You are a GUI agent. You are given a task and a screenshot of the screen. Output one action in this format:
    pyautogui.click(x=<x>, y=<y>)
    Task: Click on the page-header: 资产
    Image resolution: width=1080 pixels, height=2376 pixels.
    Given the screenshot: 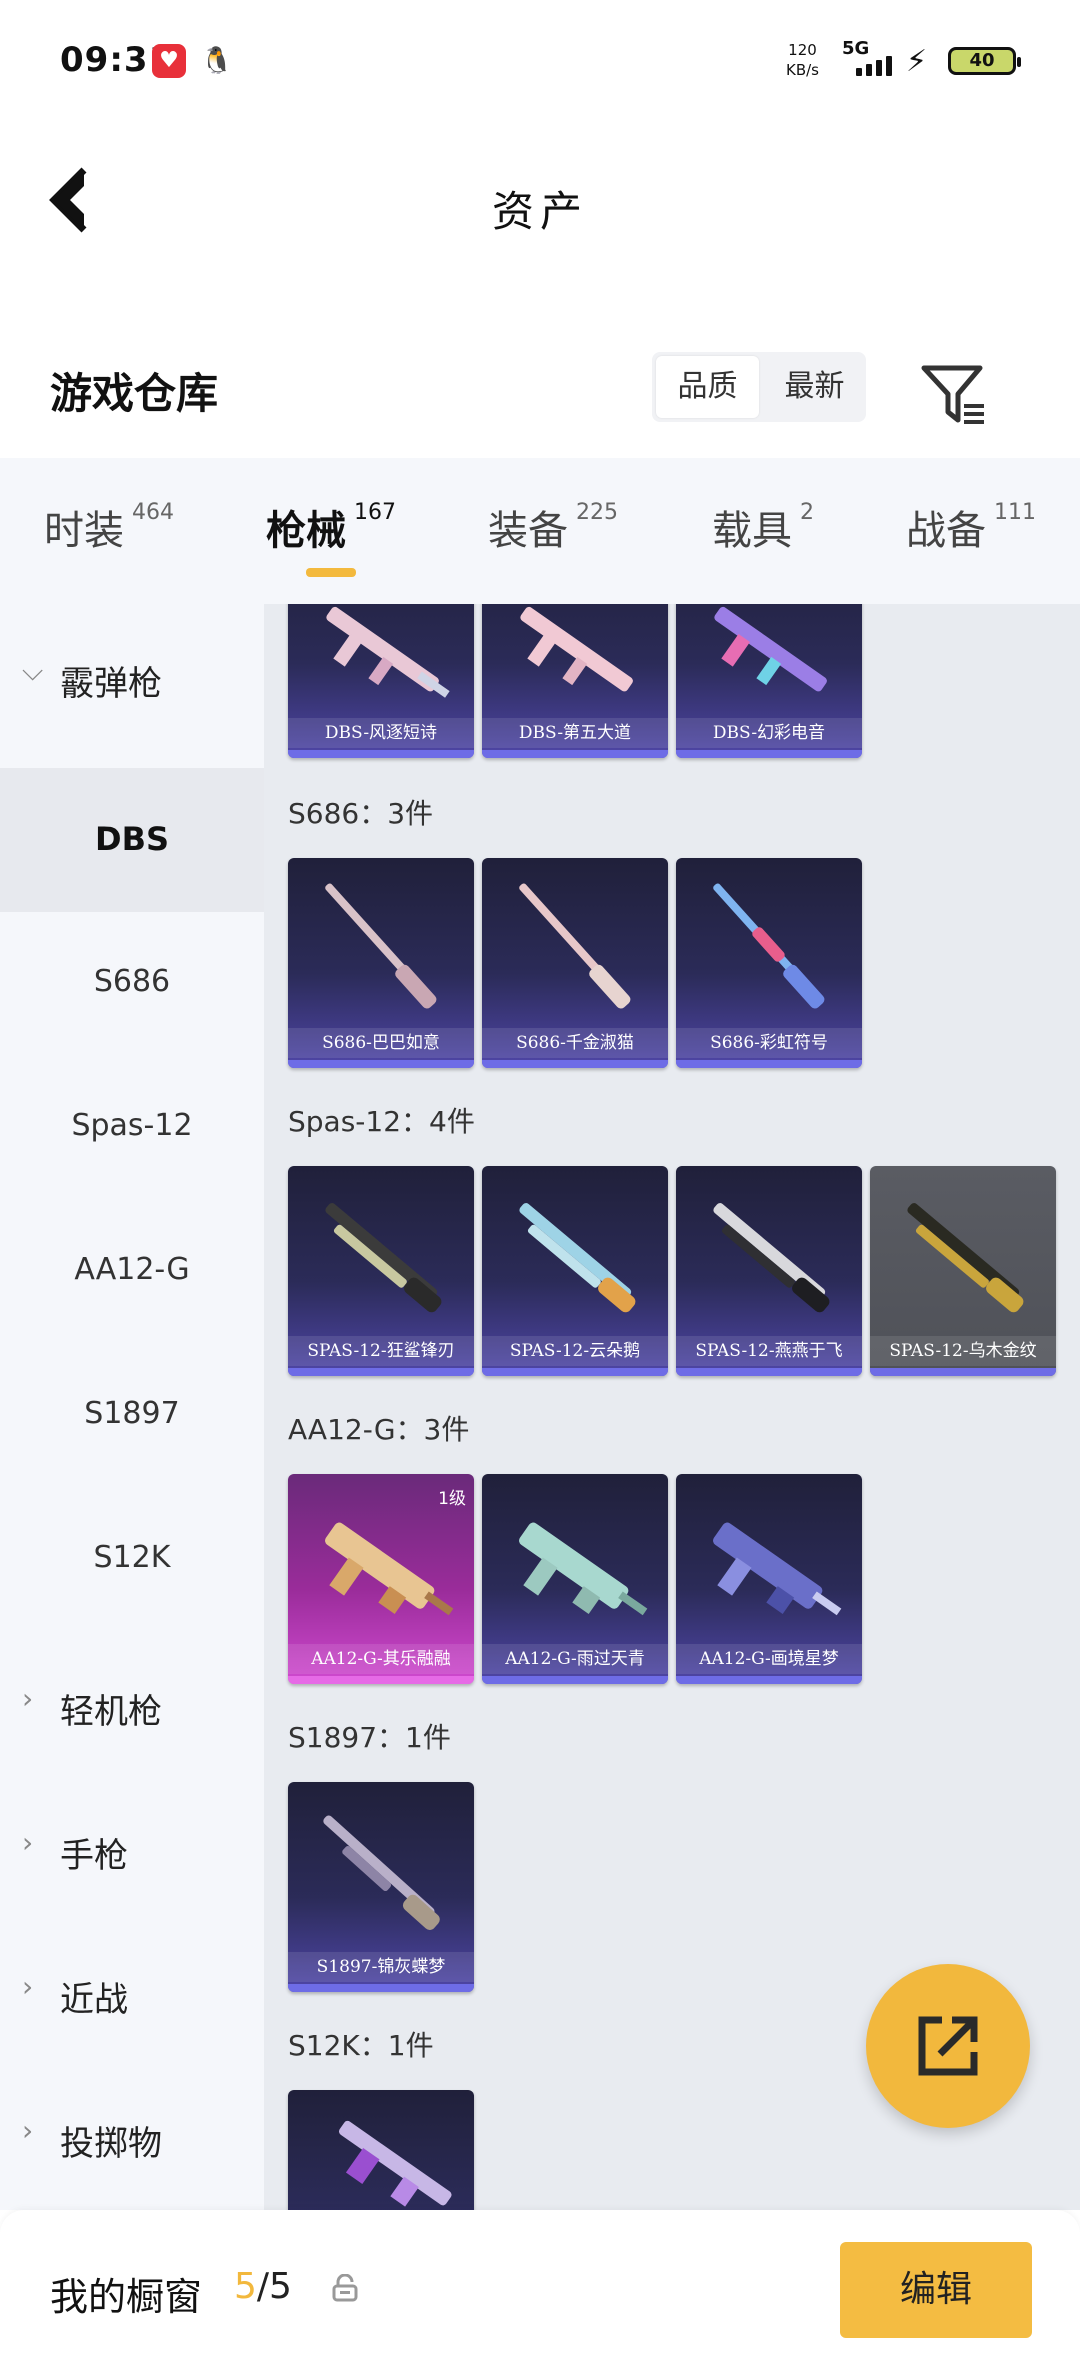 What is the action you would take?
    pyautogui.click(x=540, y=200)
    